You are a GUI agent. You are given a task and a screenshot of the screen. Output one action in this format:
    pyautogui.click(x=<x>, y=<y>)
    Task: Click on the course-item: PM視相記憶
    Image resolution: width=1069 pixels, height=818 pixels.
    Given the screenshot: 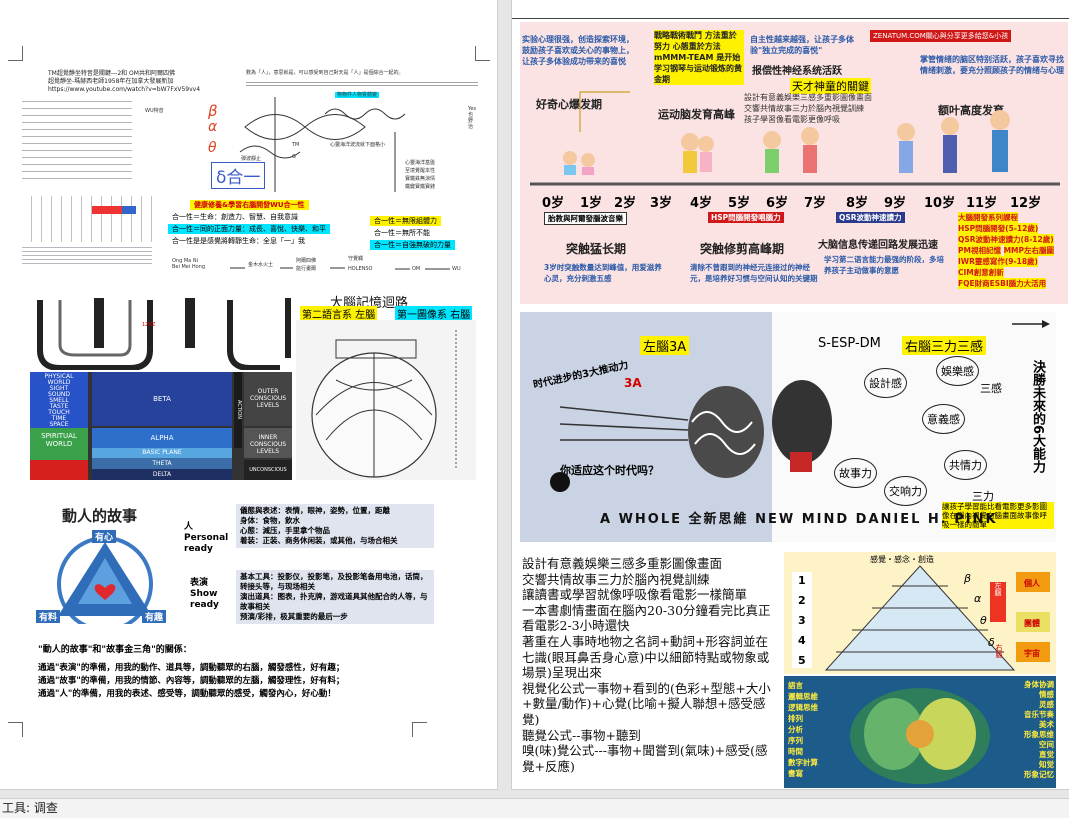 What is the action you would take?
    pyautogui.click(x=979, y=250)
    